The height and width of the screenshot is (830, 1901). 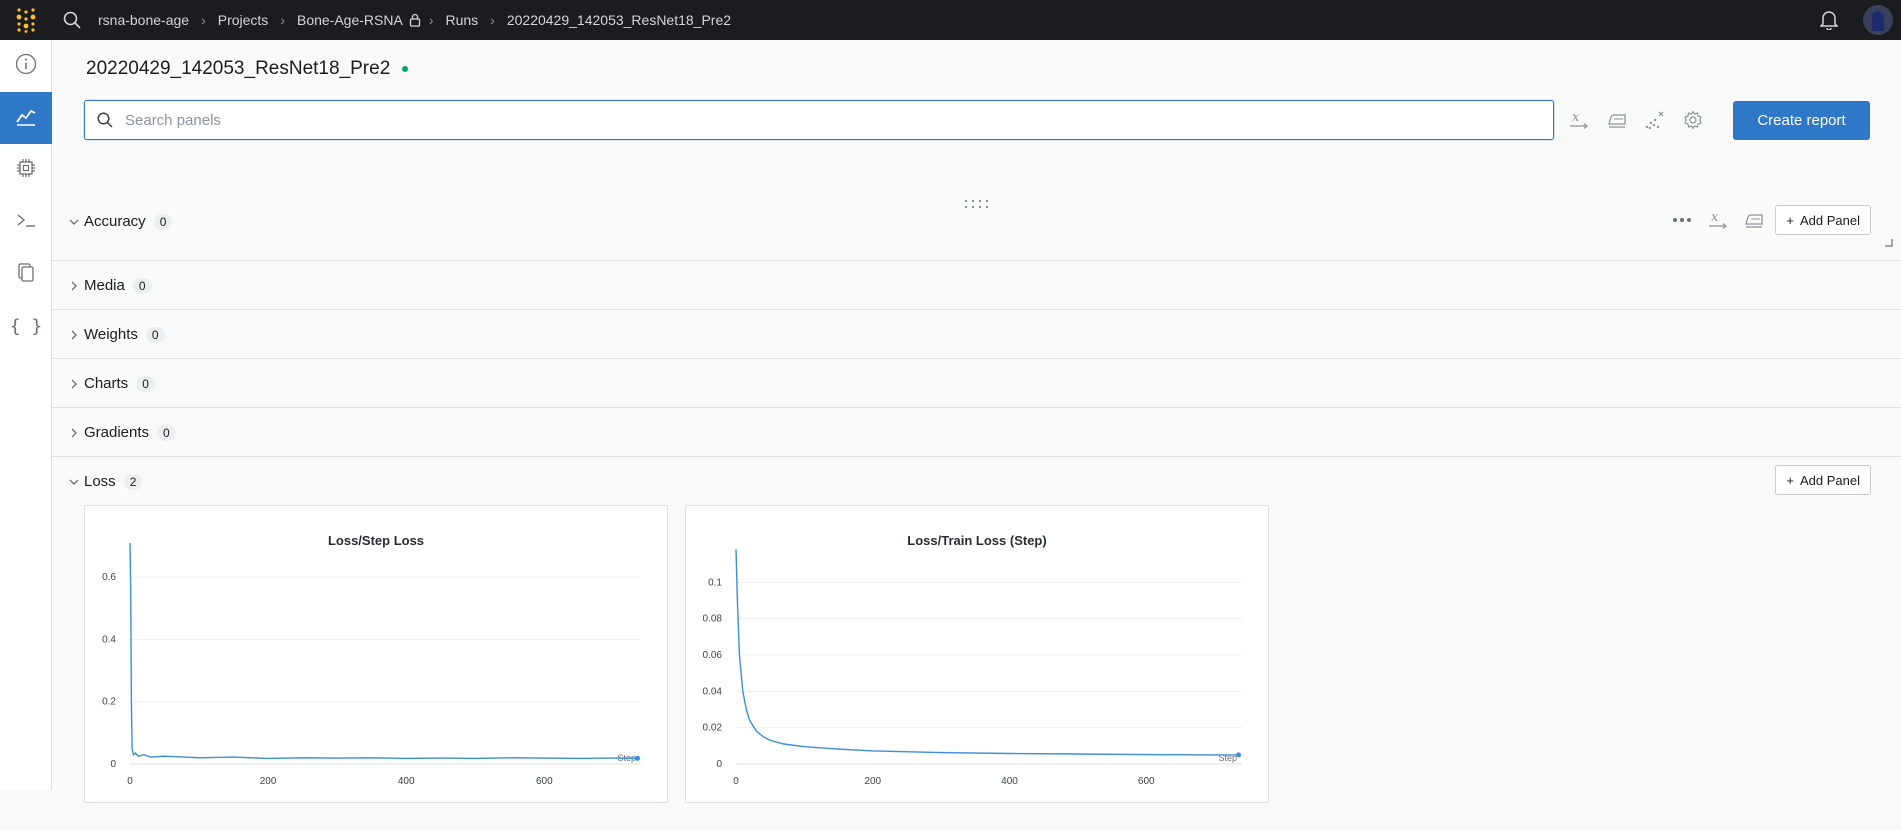 I want to click on search-input, so click(x=825, y=120).